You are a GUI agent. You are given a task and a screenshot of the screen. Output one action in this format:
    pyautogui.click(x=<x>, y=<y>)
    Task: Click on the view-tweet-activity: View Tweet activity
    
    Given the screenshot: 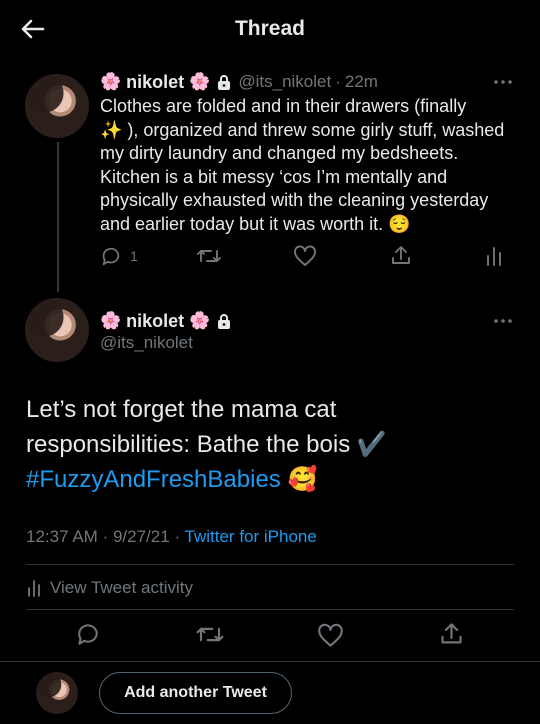 What is the action you would take?
    pyautogui.click(x=109, y=588)
    